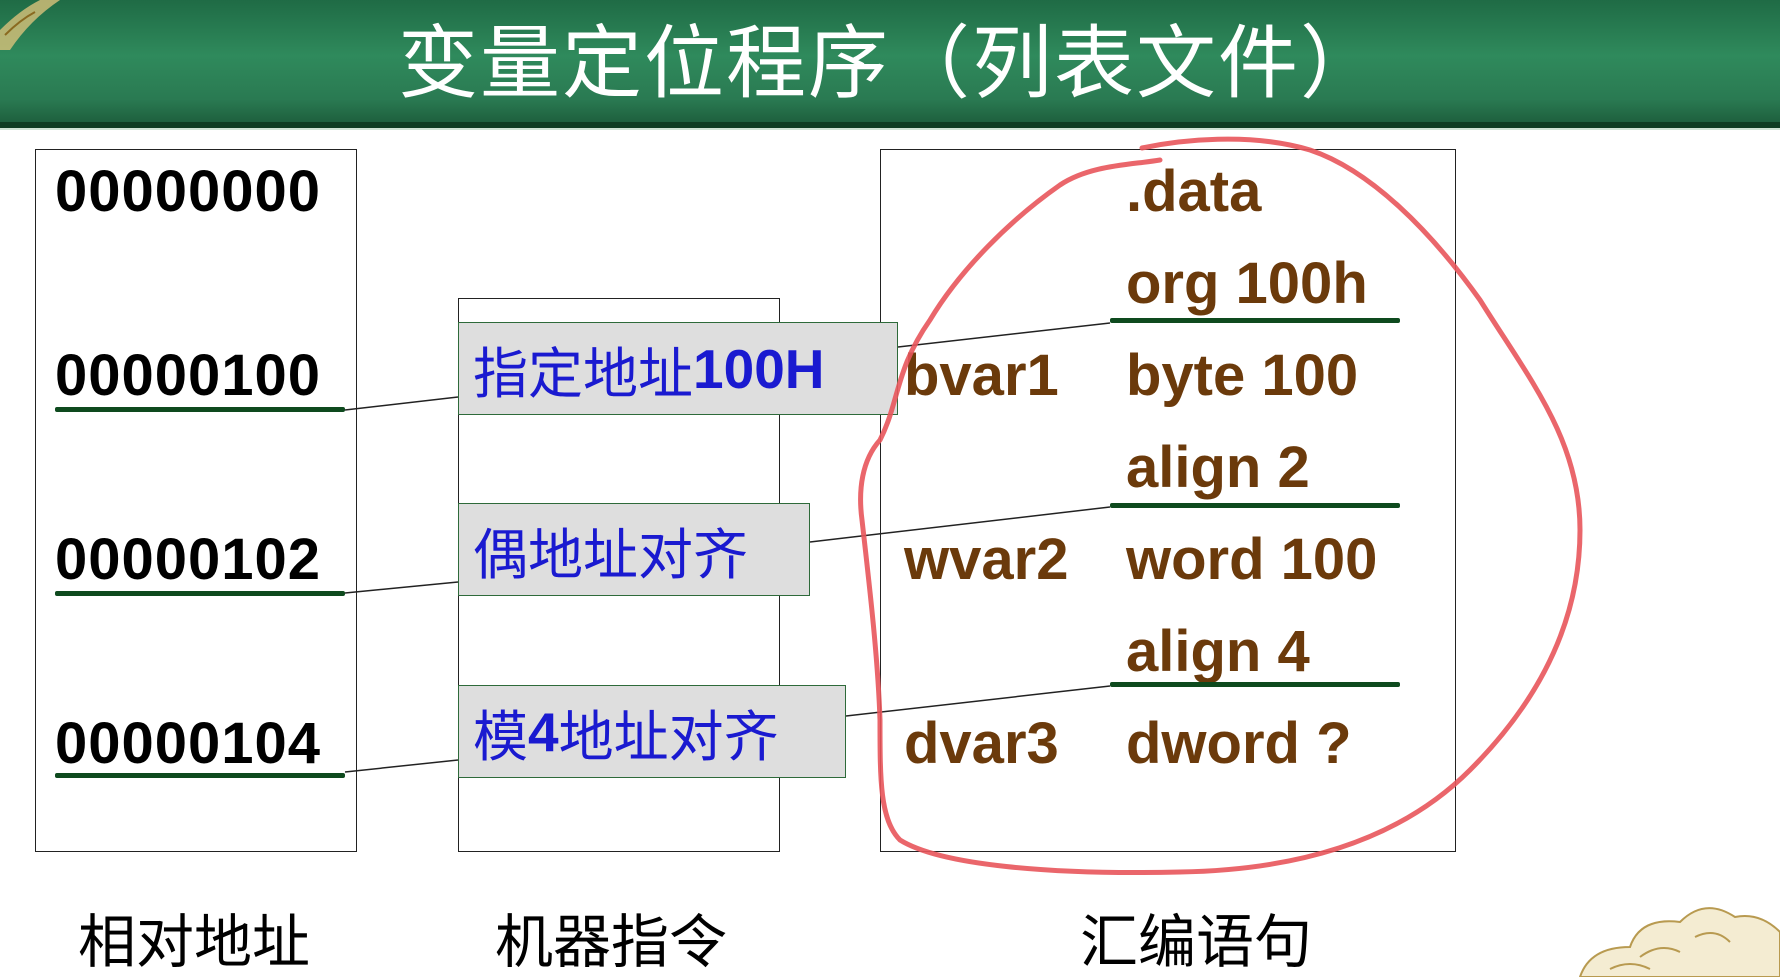  Describe the element at coordinates (1239, 743) in the screenshot. I see `asm-code-6: dword ?` at that location.